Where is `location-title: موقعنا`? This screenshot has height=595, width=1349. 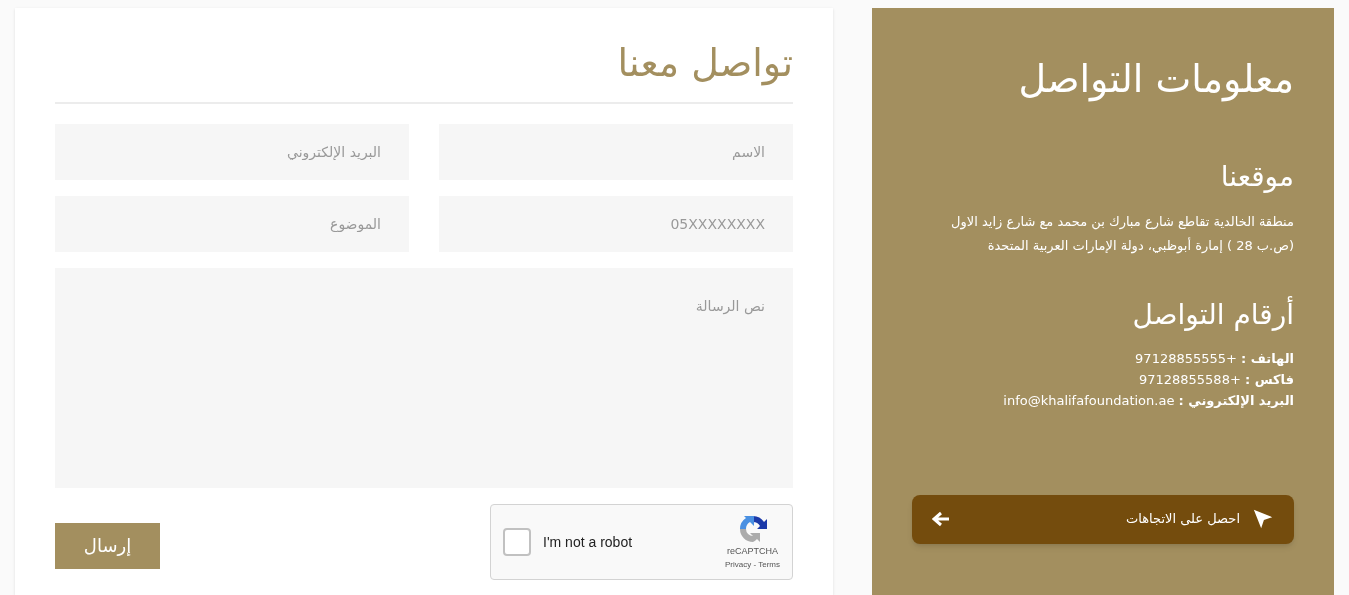 location-title: موقعنا is located at coordinates (1256, 176).